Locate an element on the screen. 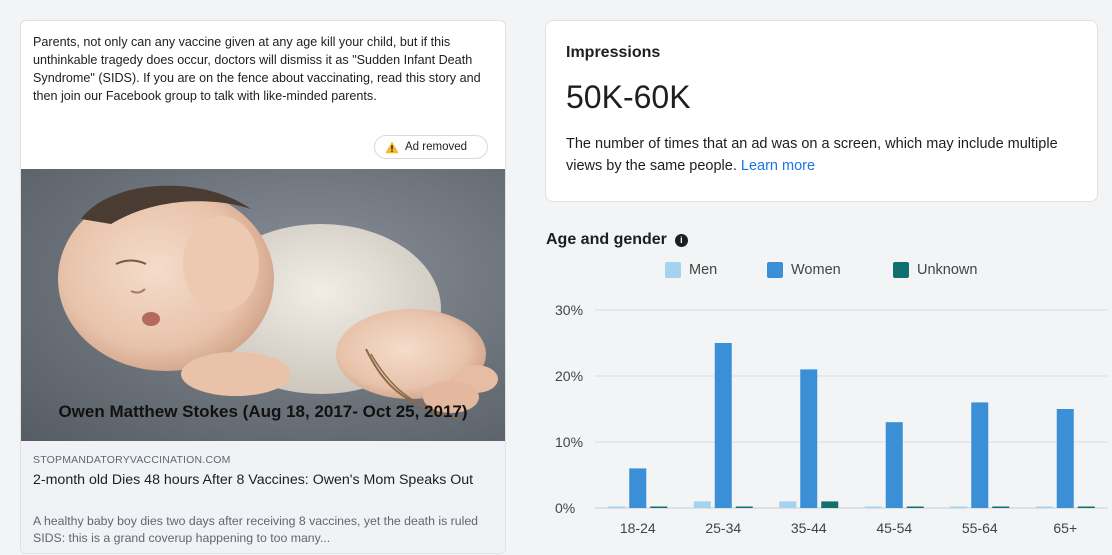 The image size is (1112, 555). warning-icon is located at coordinates (392, 147).